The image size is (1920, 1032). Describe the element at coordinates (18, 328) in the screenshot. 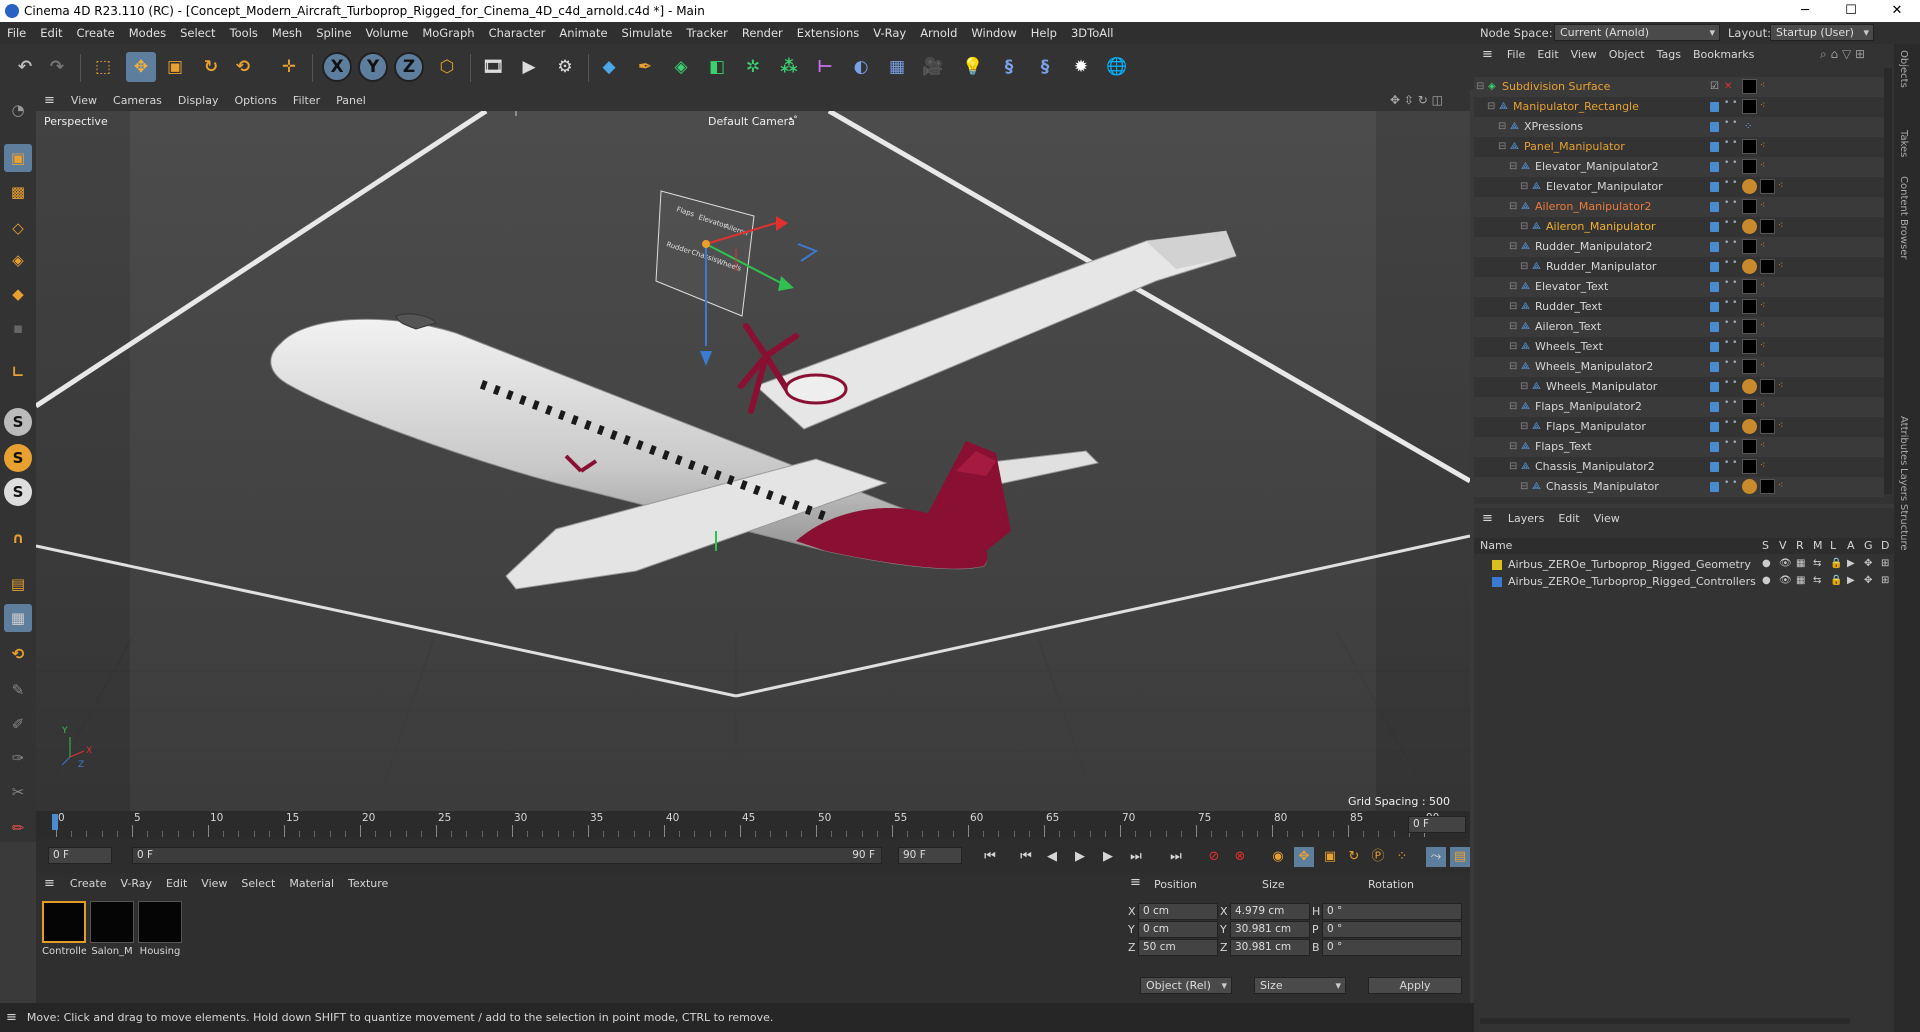

I see `uv-mode-icon: ▪` at that location.